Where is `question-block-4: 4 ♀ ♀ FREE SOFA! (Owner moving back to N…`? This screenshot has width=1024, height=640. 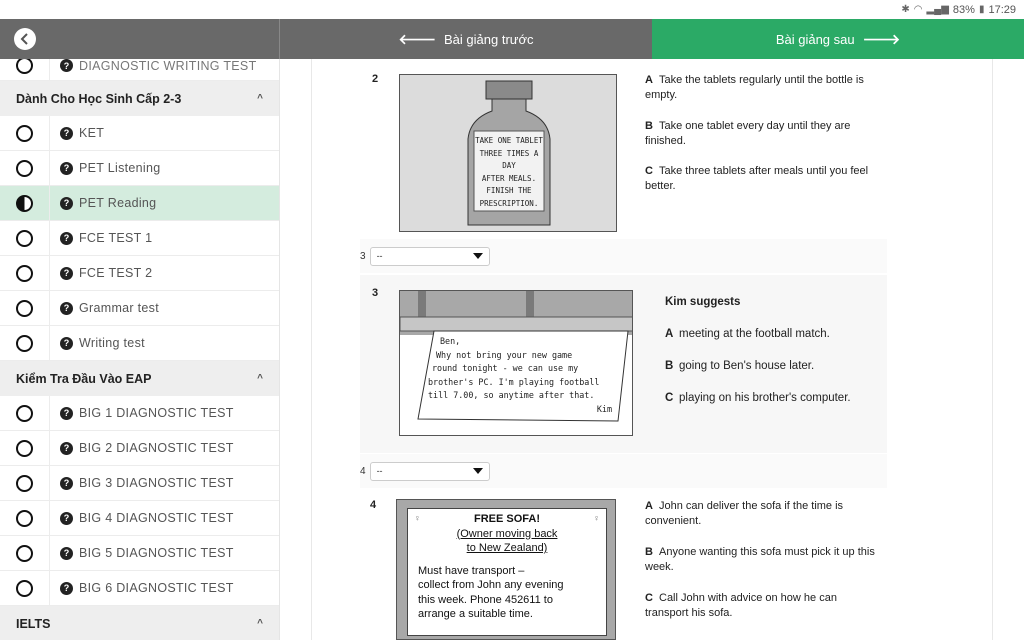 question-block-4: 4 ♀ ♀ FREE SOFA! (Owner moving back to N… is located at coordinates (623, 564).